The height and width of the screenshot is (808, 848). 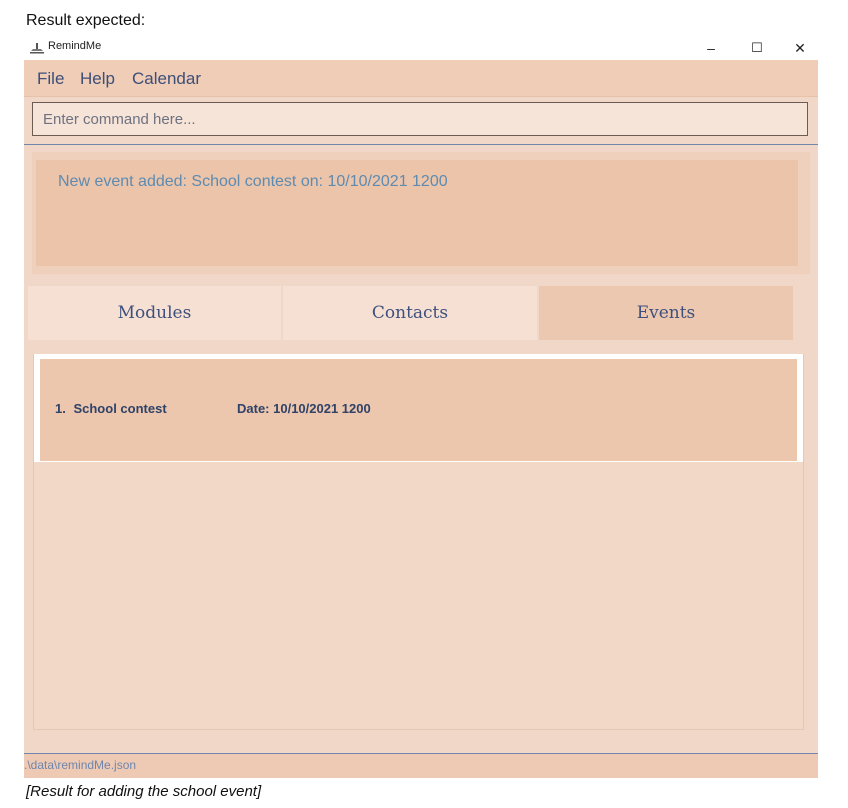 What do you see at coordinates (421, 48) in the screenshot?
I see `title-bar: RemindMe – ☐ ✕` at bounding box center [421, 48].